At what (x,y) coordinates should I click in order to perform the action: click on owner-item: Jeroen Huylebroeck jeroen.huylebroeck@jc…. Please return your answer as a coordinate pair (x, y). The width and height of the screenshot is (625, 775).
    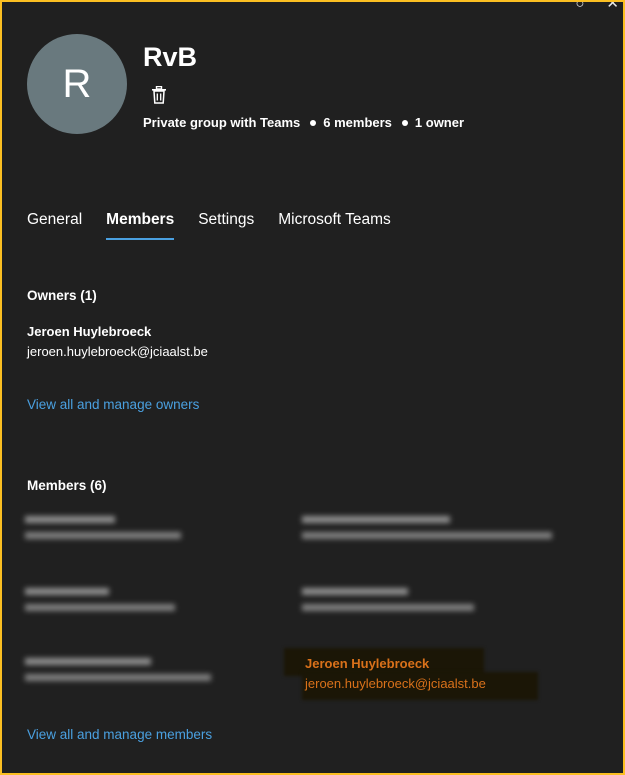
    Looking at the image, I should click on (117, 341).